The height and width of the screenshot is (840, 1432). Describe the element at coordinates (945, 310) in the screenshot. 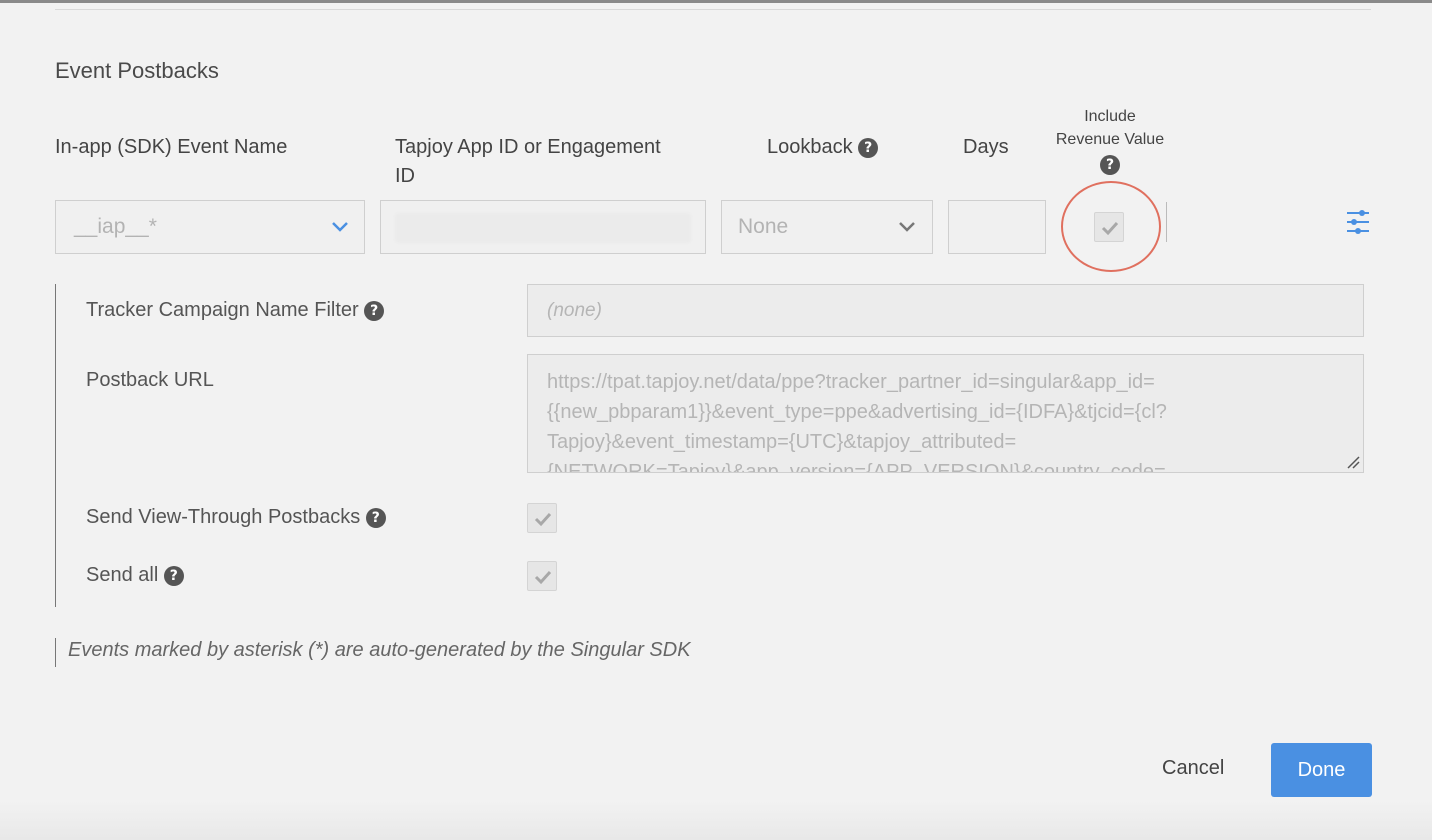

I see `campaign-filter-input: (none)` at that location.